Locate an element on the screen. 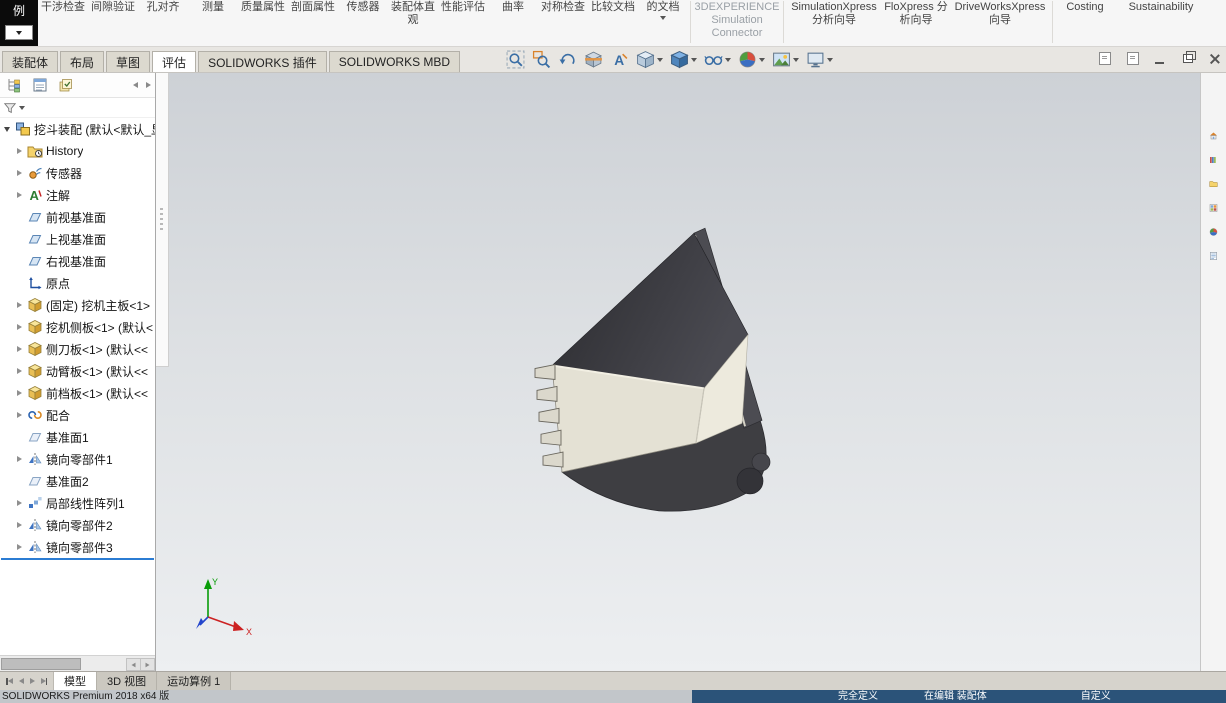 The image size is (1226, 703). tree-item-local-linear-pattern1: 局部线性阵列1 is located at coordinates (77, 503).